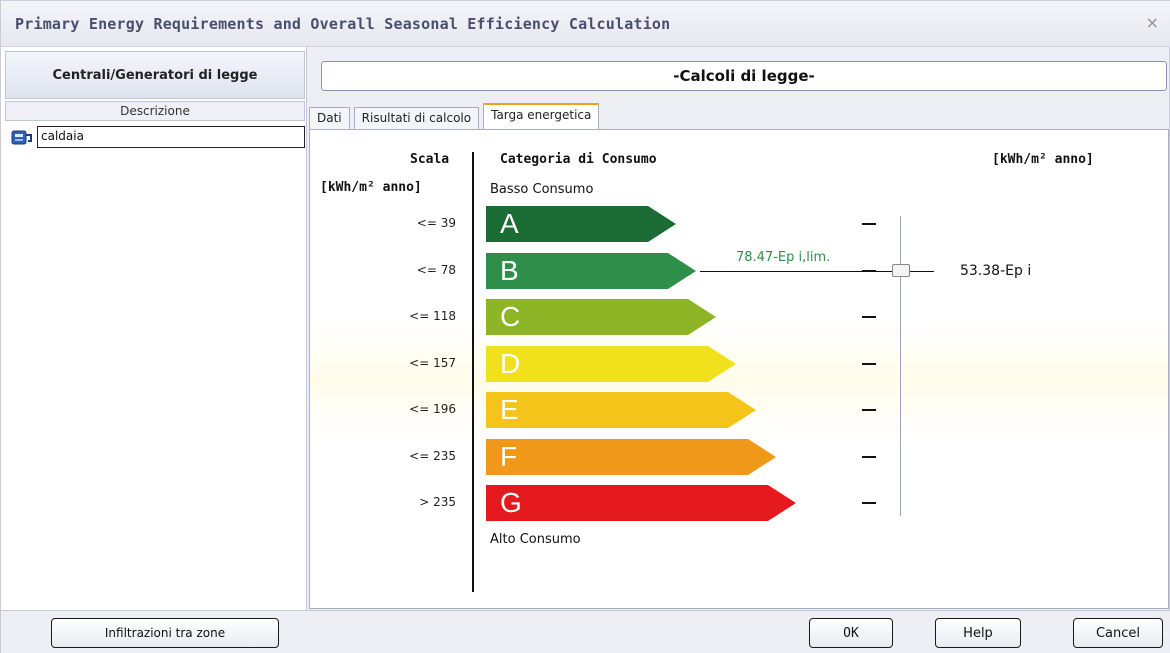  Describe the element at coordinates (432, 409) in the screenshot. I see `threshold-label: <= 196` at that location.